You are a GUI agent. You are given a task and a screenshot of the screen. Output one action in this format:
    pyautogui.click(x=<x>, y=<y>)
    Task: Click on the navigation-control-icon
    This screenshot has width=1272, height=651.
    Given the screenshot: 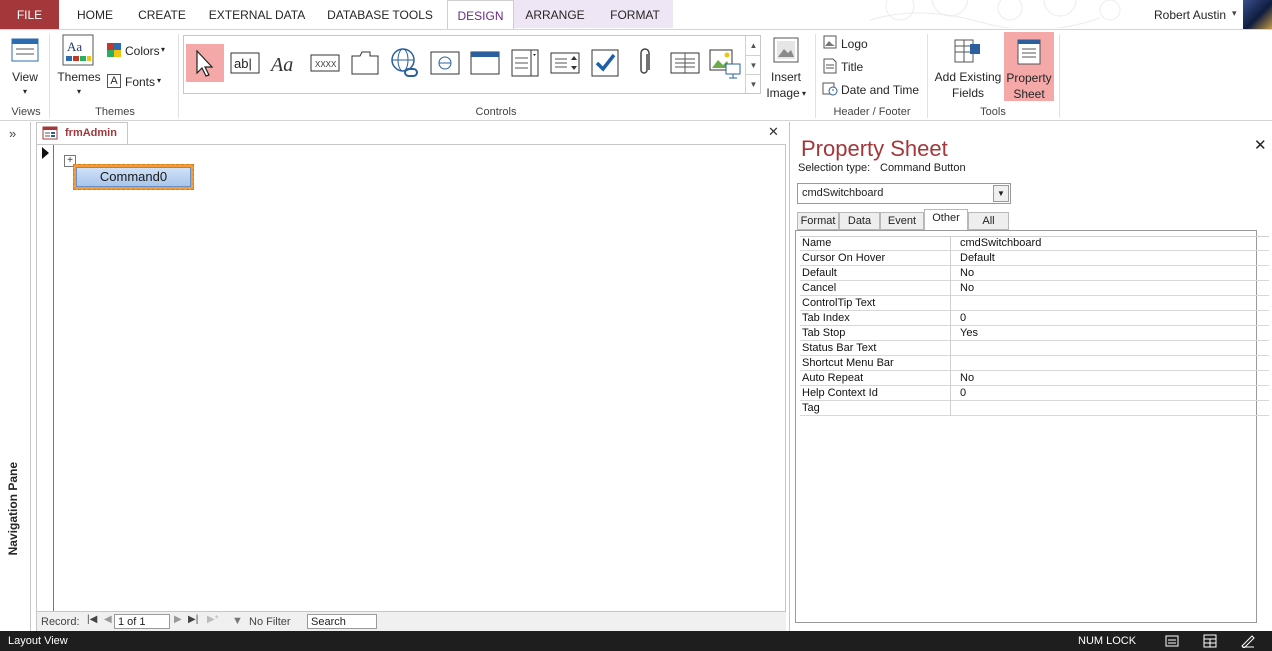 What is the action you would take?
    pyautogui.click(x=485, y=63)
    